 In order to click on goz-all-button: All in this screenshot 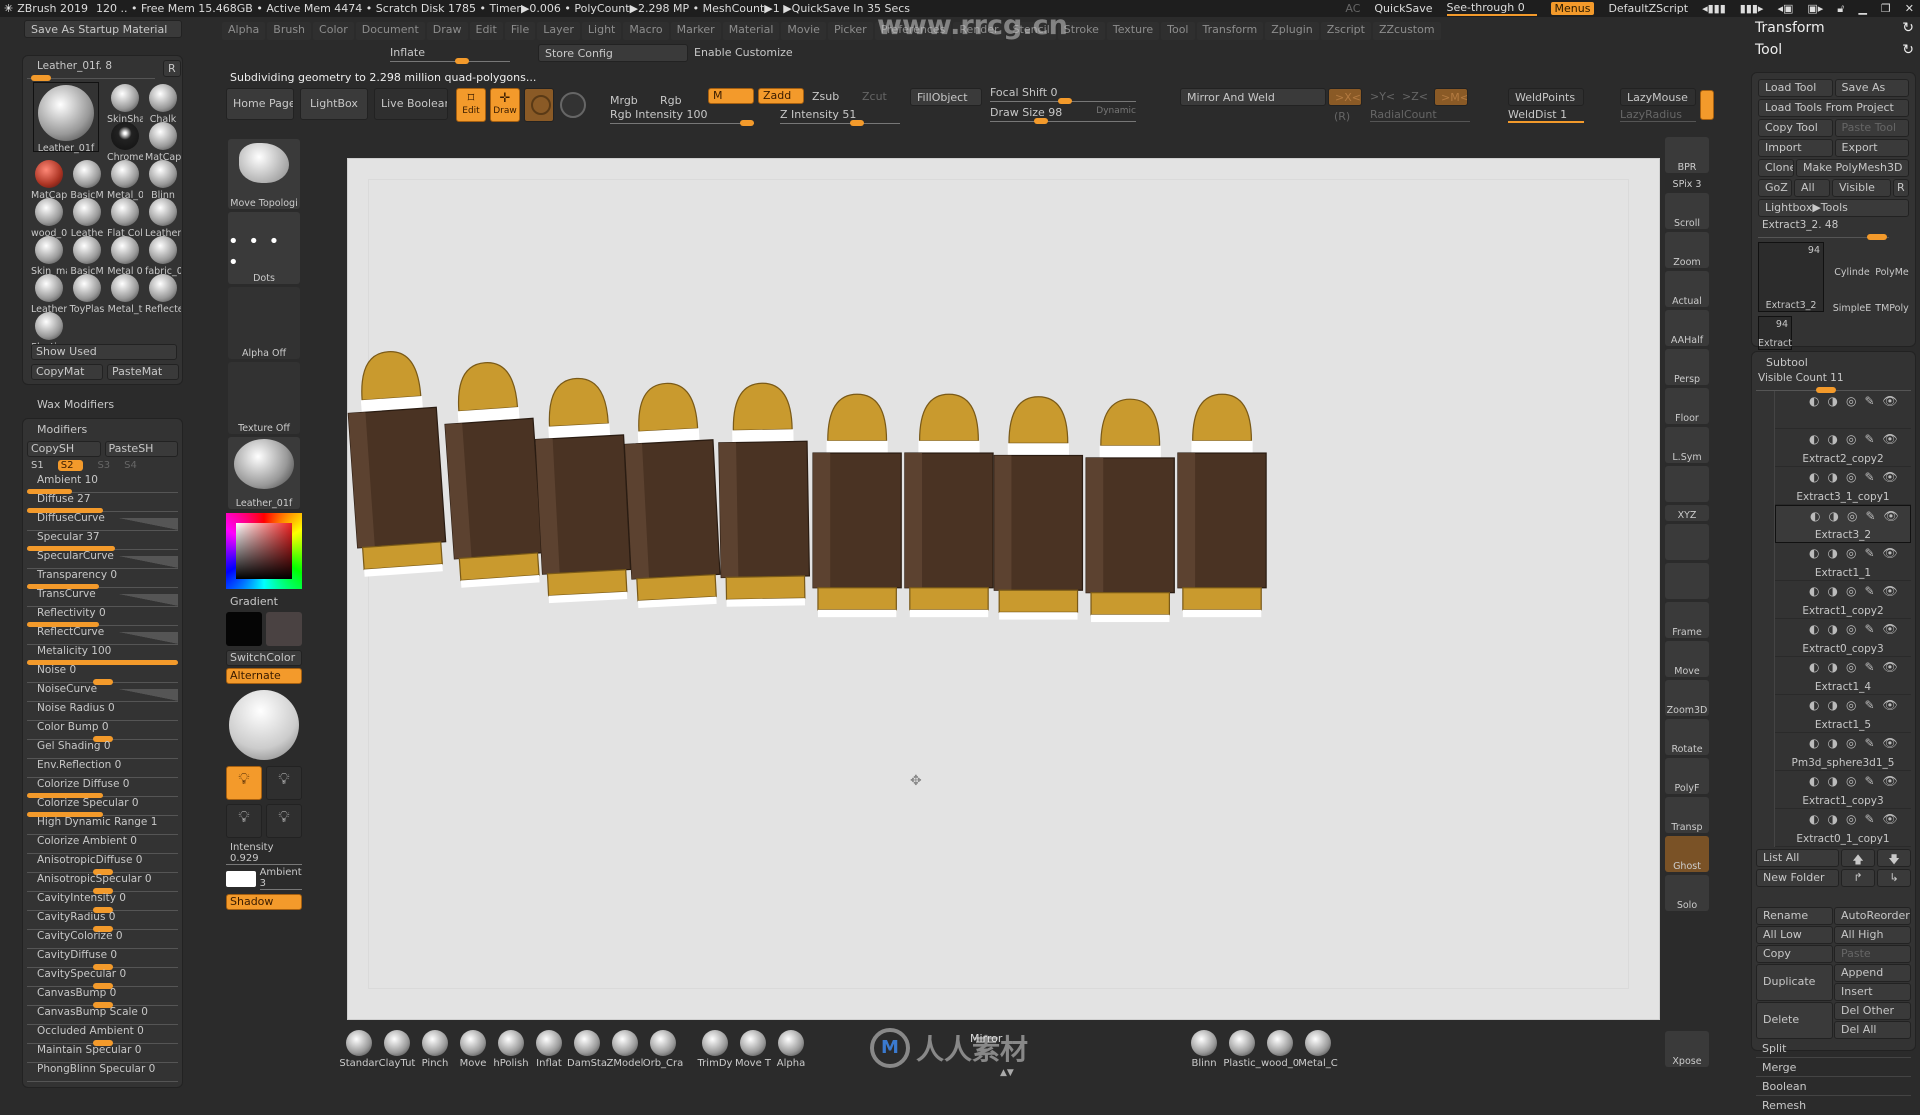, I will do `click(1812, 188)`.